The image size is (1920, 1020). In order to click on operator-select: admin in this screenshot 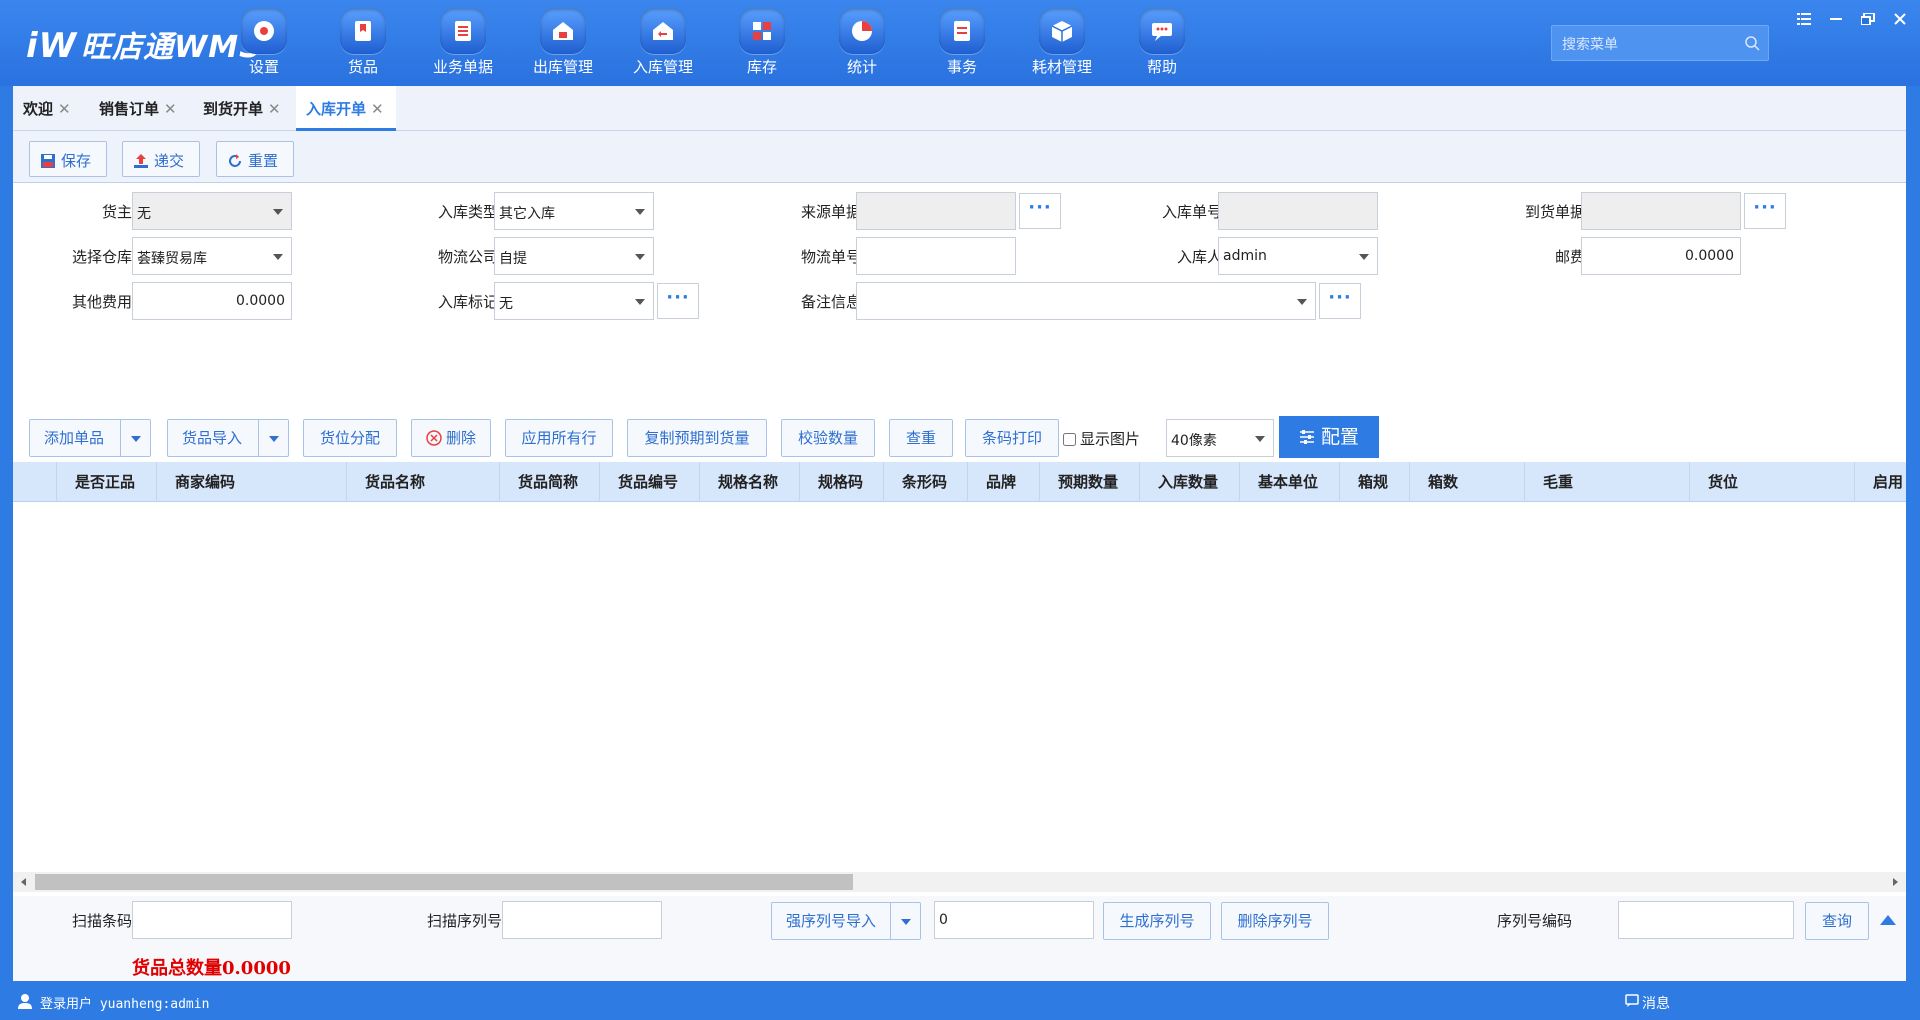, I will do `click(1298, 256)`.